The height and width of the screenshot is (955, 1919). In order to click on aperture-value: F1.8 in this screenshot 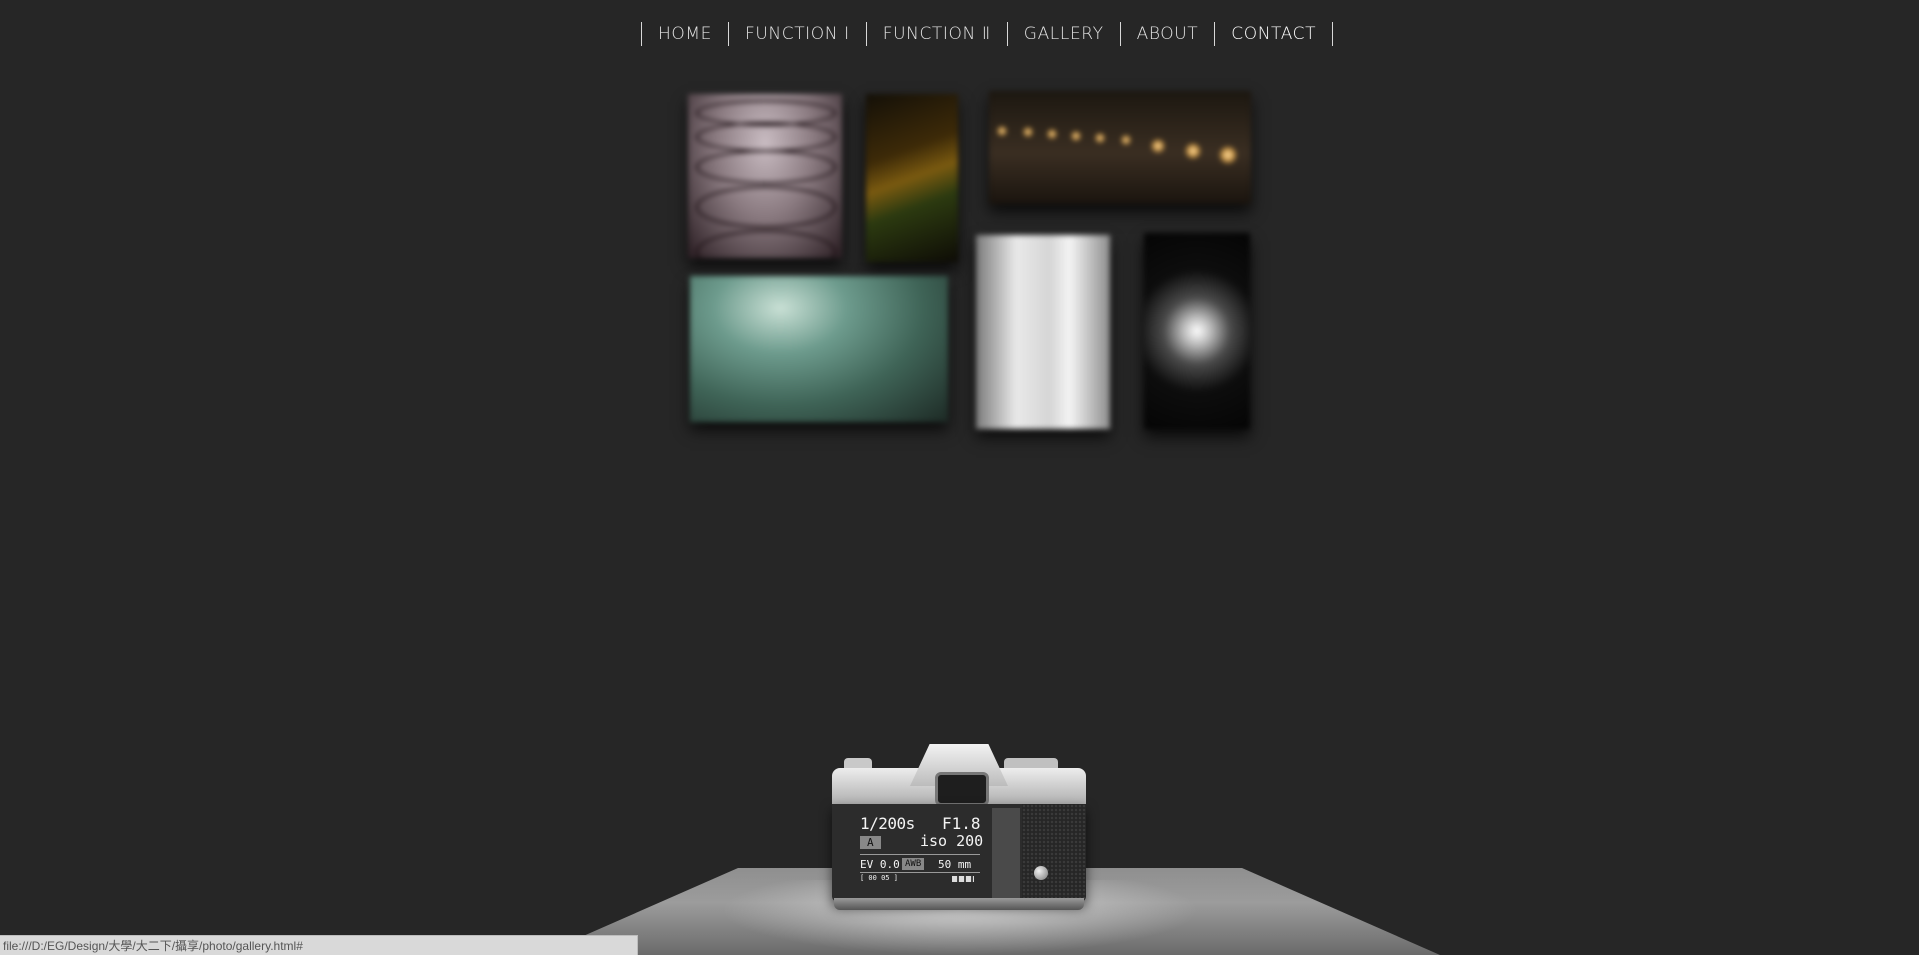, I will do `click(961, 823)`.